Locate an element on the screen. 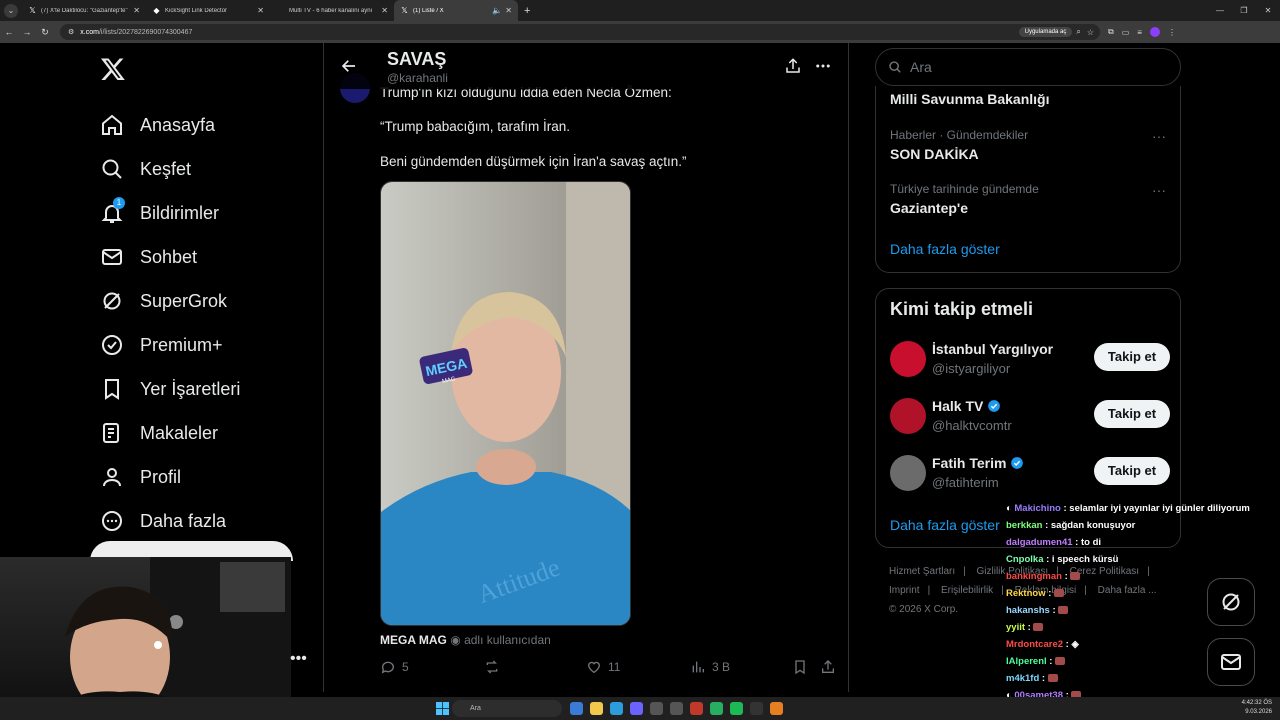 This screenshot has height=720, width=1280. notification-badge: 1 is located at coordinates (119, 203).